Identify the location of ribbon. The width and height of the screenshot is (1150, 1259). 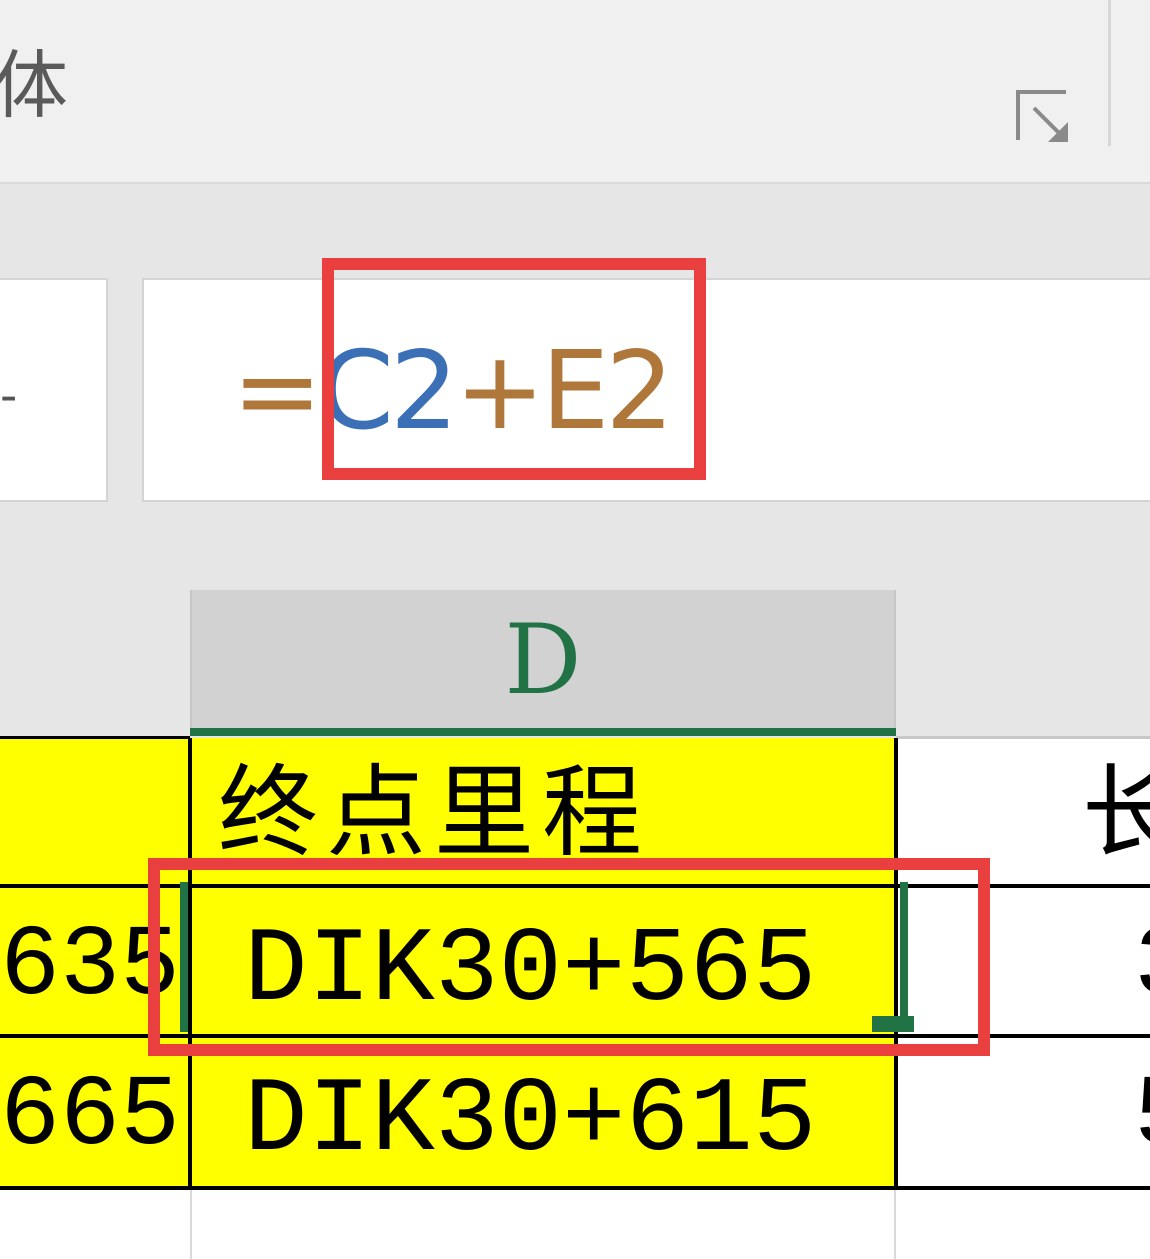
(575, 91).